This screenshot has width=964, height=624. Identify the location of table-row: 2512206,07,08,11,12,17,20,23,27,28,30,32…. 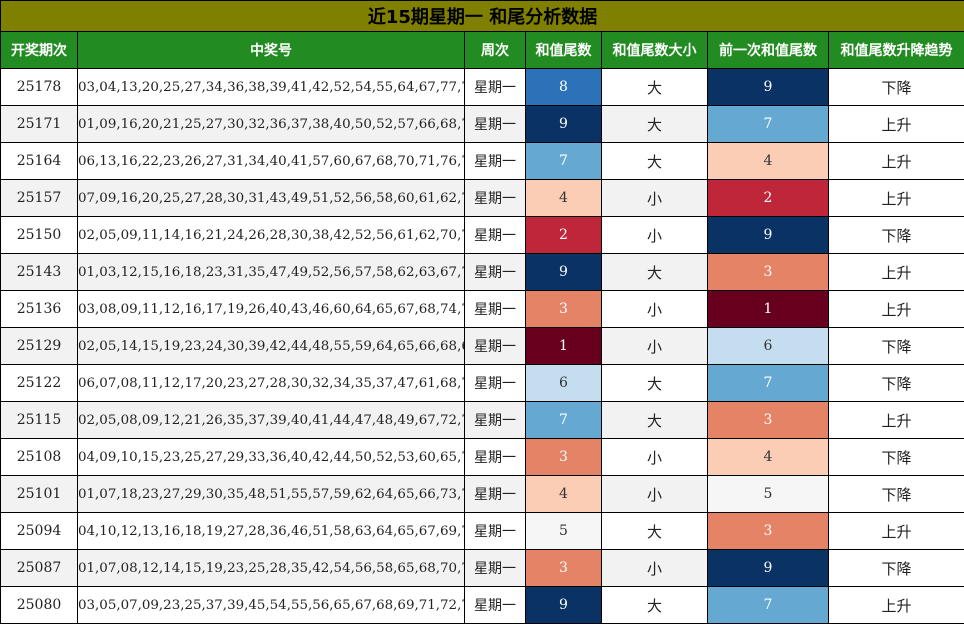
(482, 383).